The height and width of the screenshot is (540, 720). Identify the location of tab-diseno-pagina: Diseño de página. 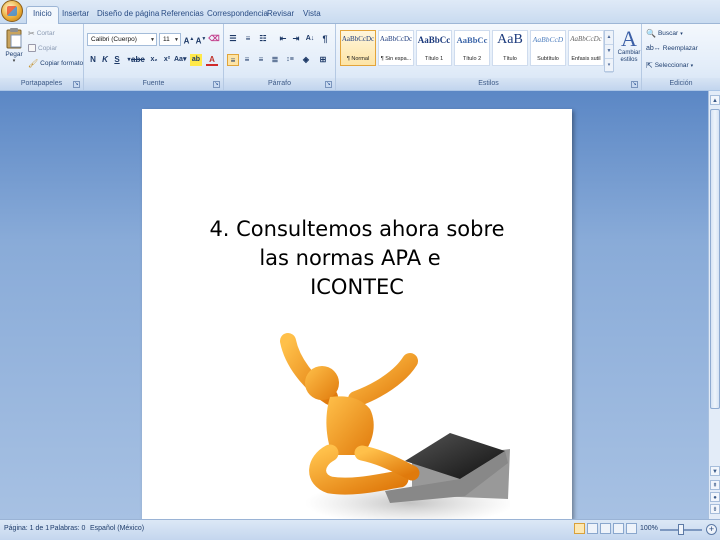
(128, 13).